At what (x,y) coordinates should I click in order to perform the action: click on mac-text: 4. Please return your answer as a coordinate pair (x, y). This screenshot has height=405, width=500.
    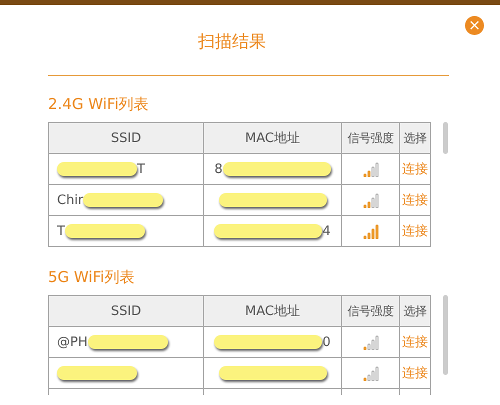
    Looking at the image, I should click on (326, 231).